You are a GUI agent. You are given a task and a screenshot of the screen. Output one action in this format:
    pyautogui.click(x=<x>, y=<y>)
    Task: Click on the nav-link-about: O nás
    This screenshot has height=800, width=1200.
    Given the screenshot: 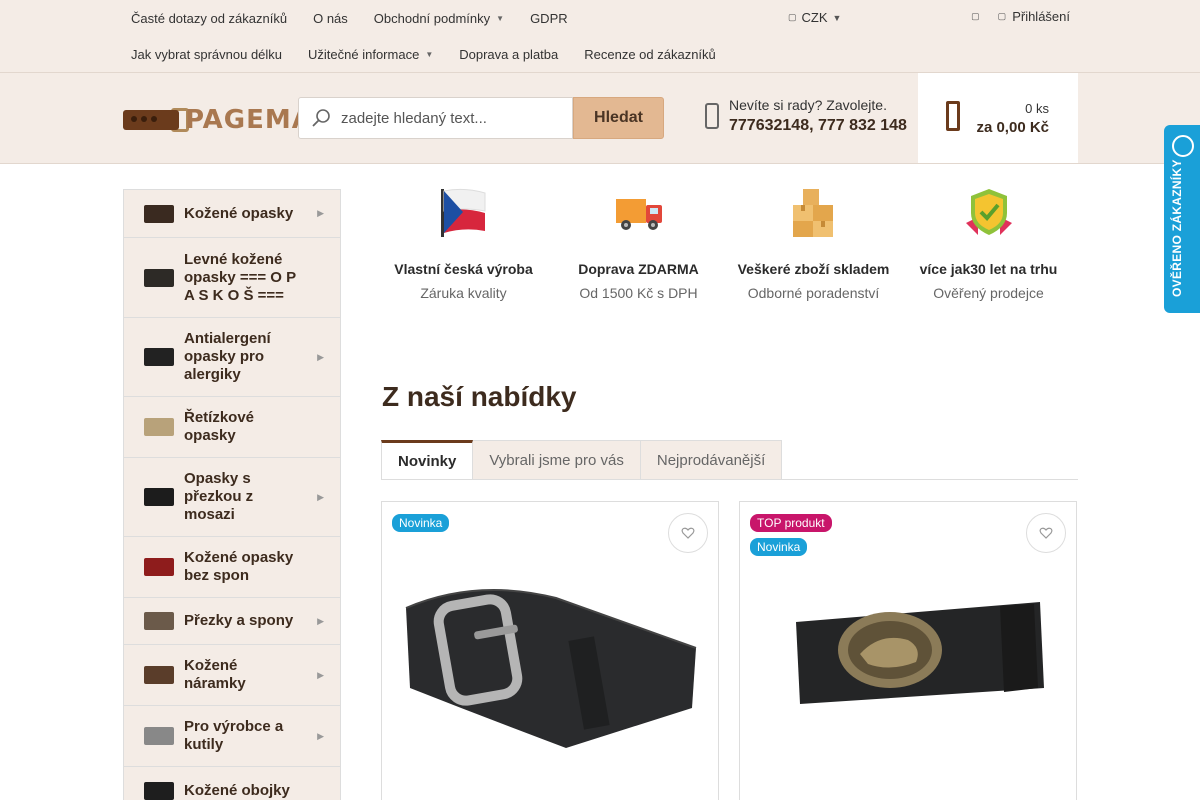 What is the action you would take?
    pyautogui.click(x=330, y=18)
    